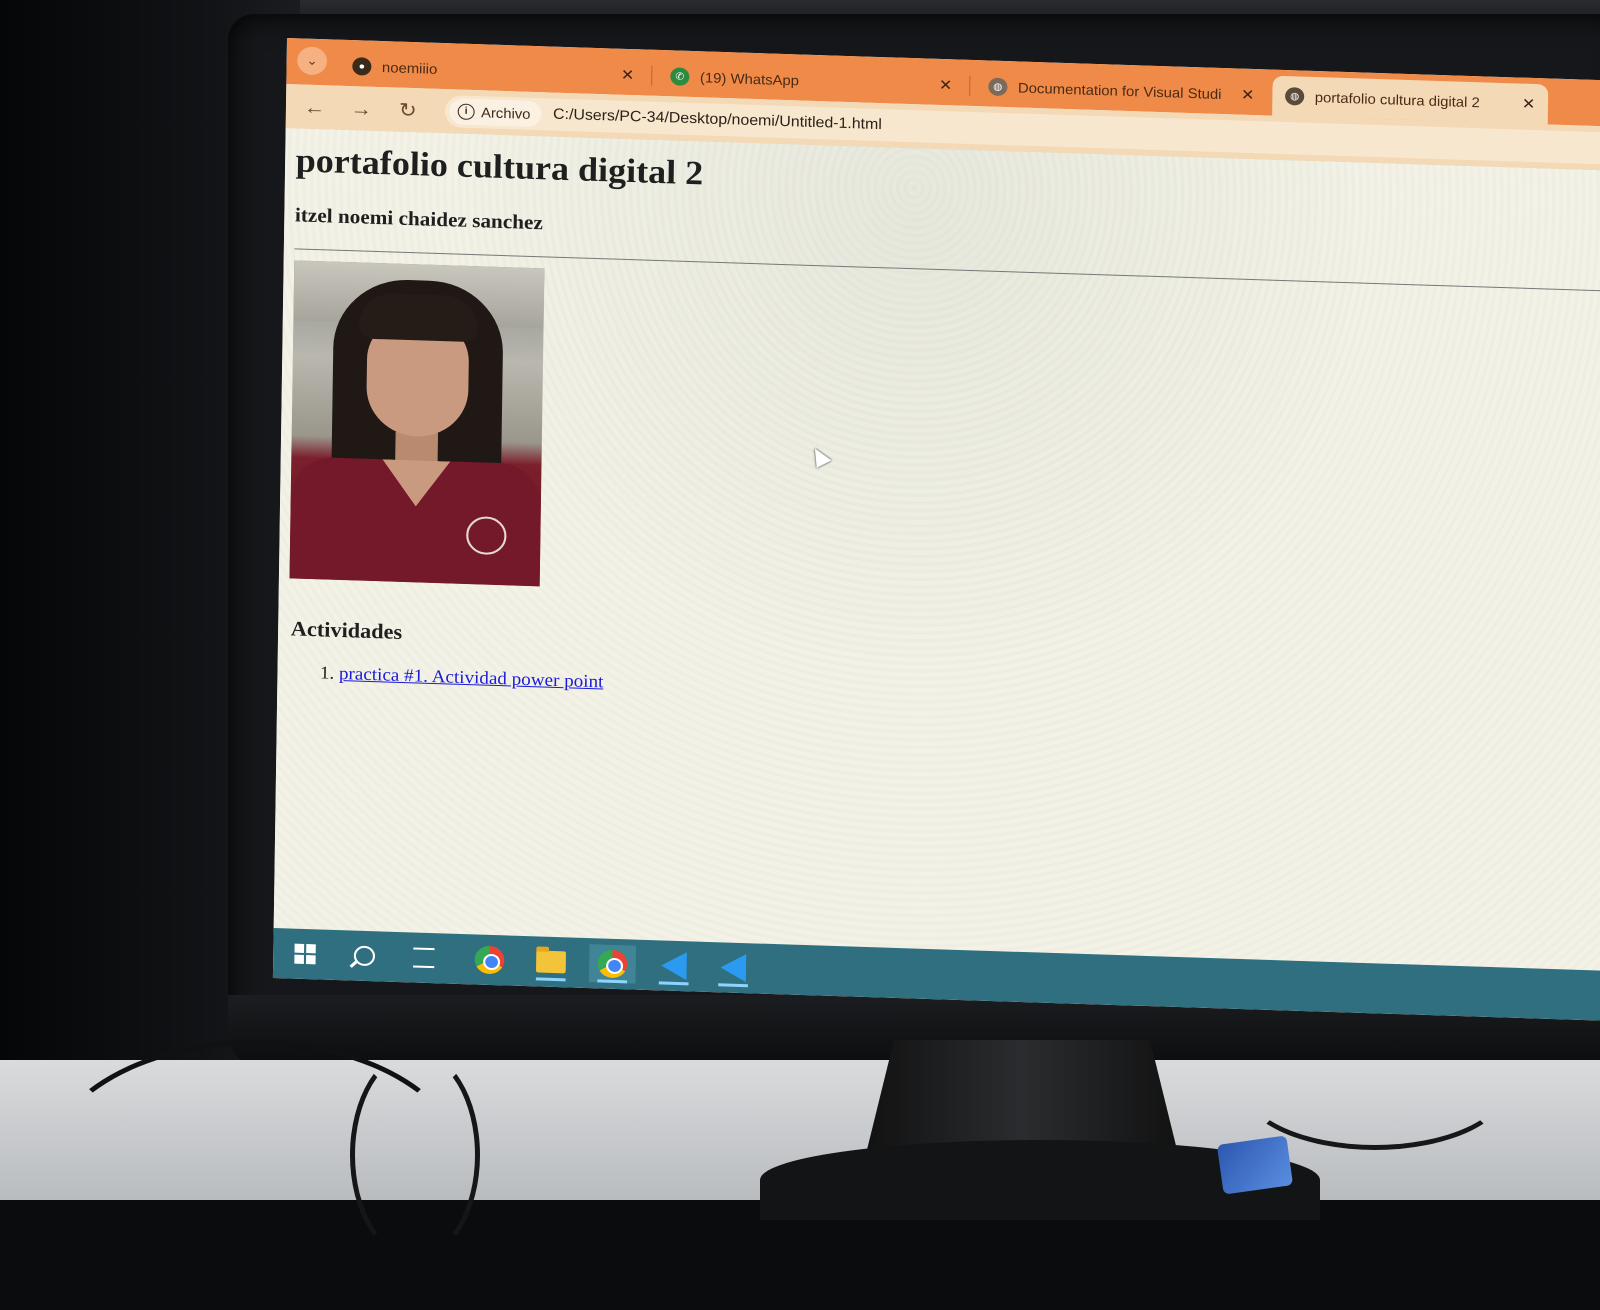  I want to click on mouse-cursor-icon, so click(819, 456).